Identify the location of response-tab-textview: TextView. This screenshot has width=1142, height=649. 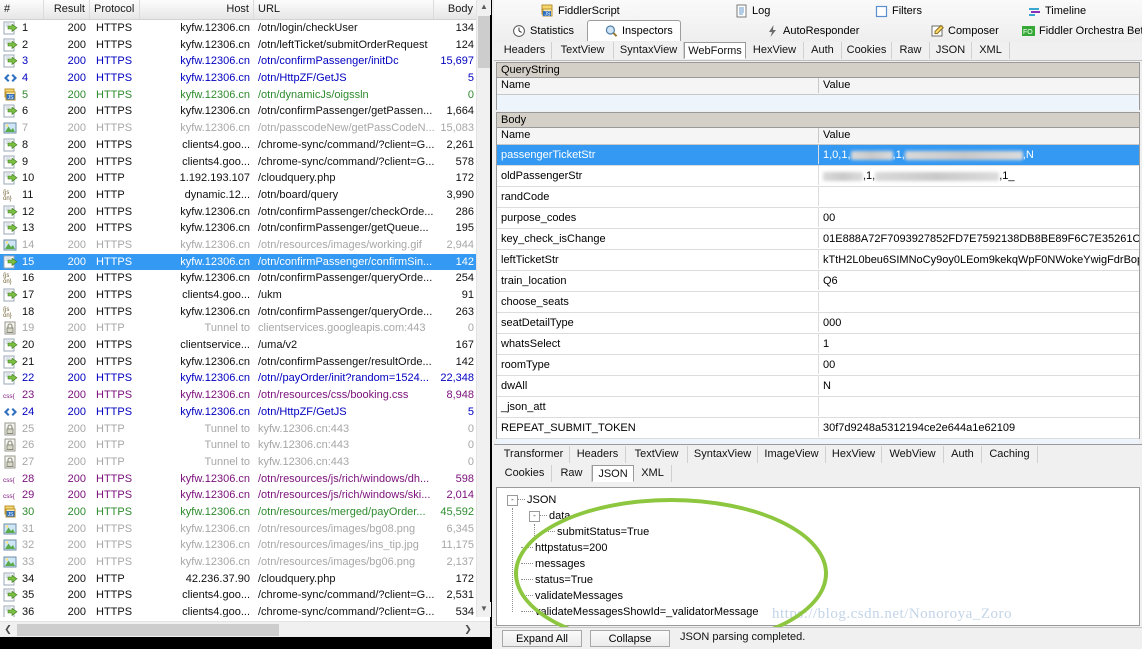
(657, 454).